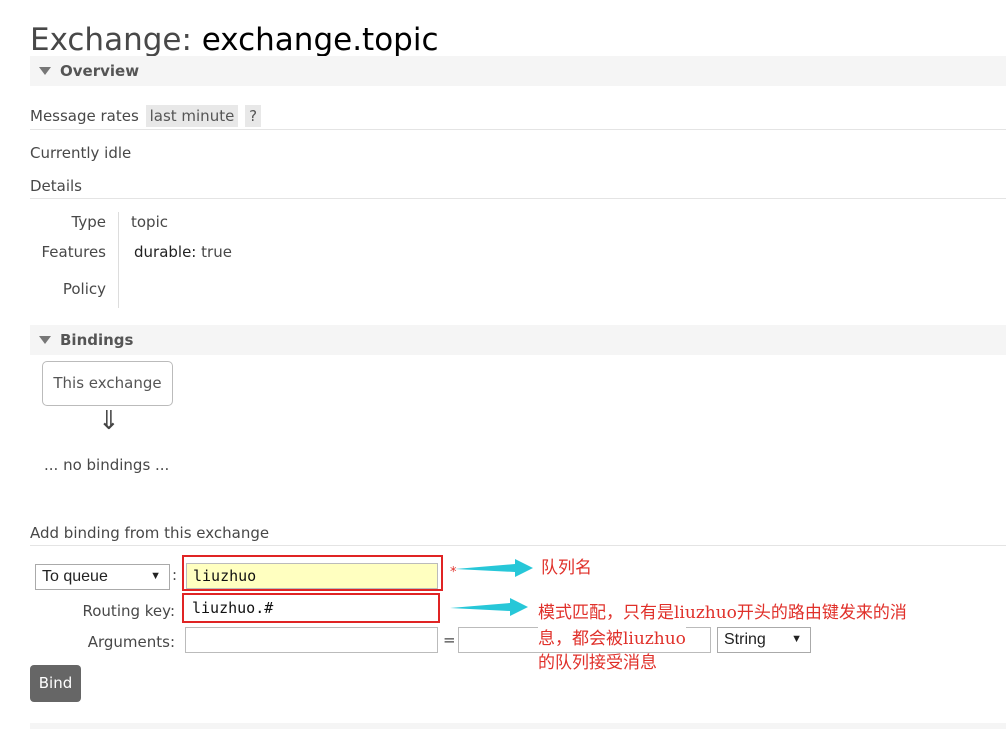 This screenshot has height=729, width=1006. Describe the element at coordinates (129, 611) in the screenshot. I see `routing-key-label: Routing key:` at that location.